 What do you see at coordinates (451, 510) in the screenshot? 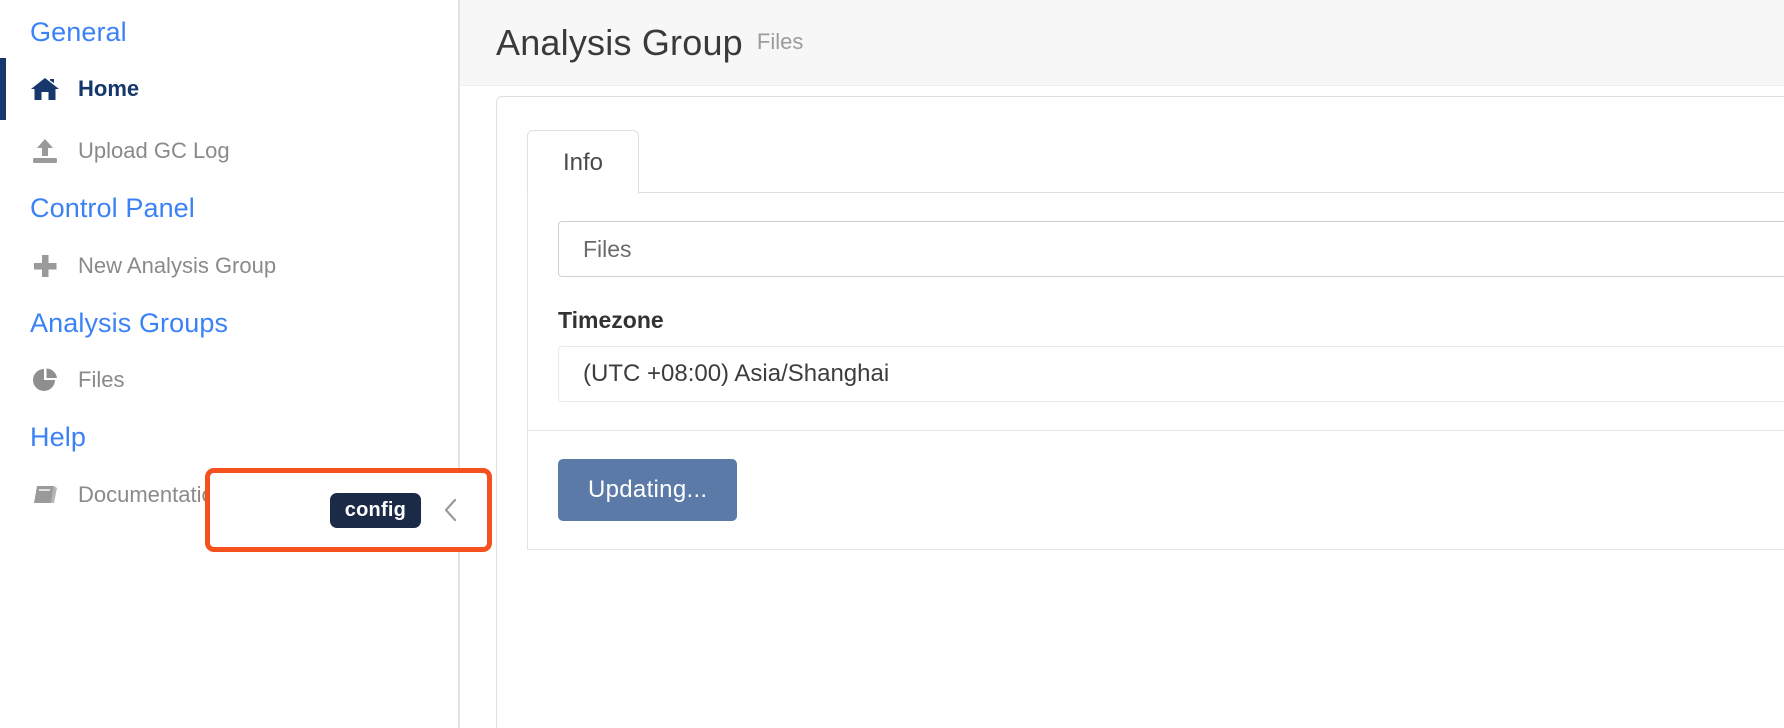
I see `chevron-left-icon` at bounding box center [451, 510].